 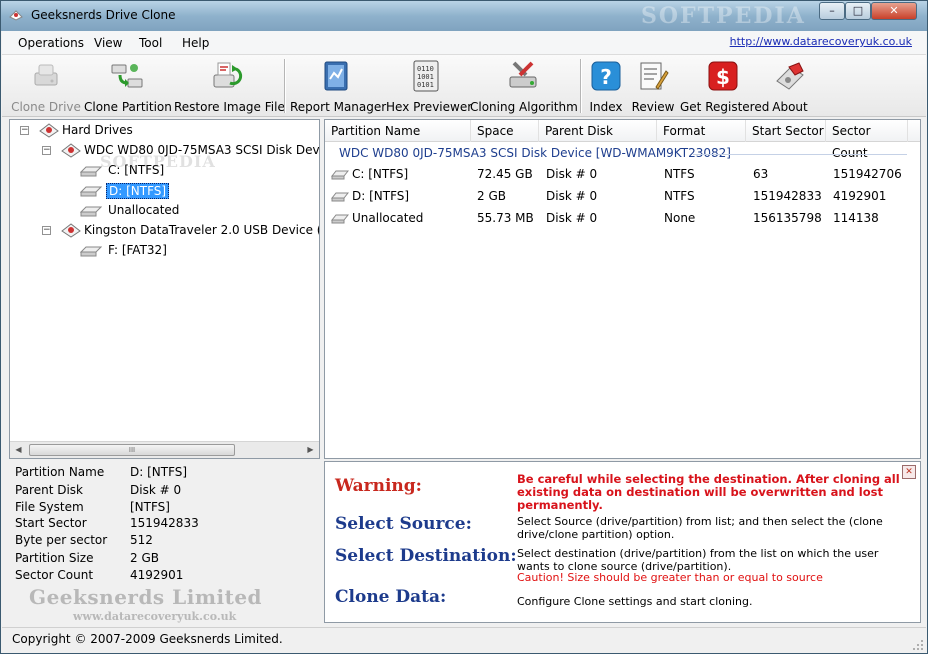 I want to click on clone-drive-label: Clone Drive, so click(x=46, y=107).